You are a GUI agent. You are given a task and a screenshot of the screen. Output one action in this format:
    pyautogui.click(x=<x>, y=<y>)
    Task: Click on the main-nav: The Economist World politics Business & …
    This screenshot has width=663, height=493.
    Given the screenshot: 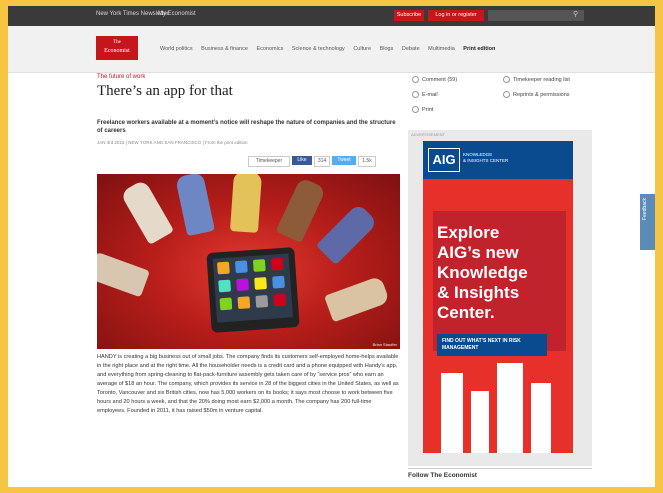 What is the action you would take?
    pyautogui.click(x=331, y=49)
    